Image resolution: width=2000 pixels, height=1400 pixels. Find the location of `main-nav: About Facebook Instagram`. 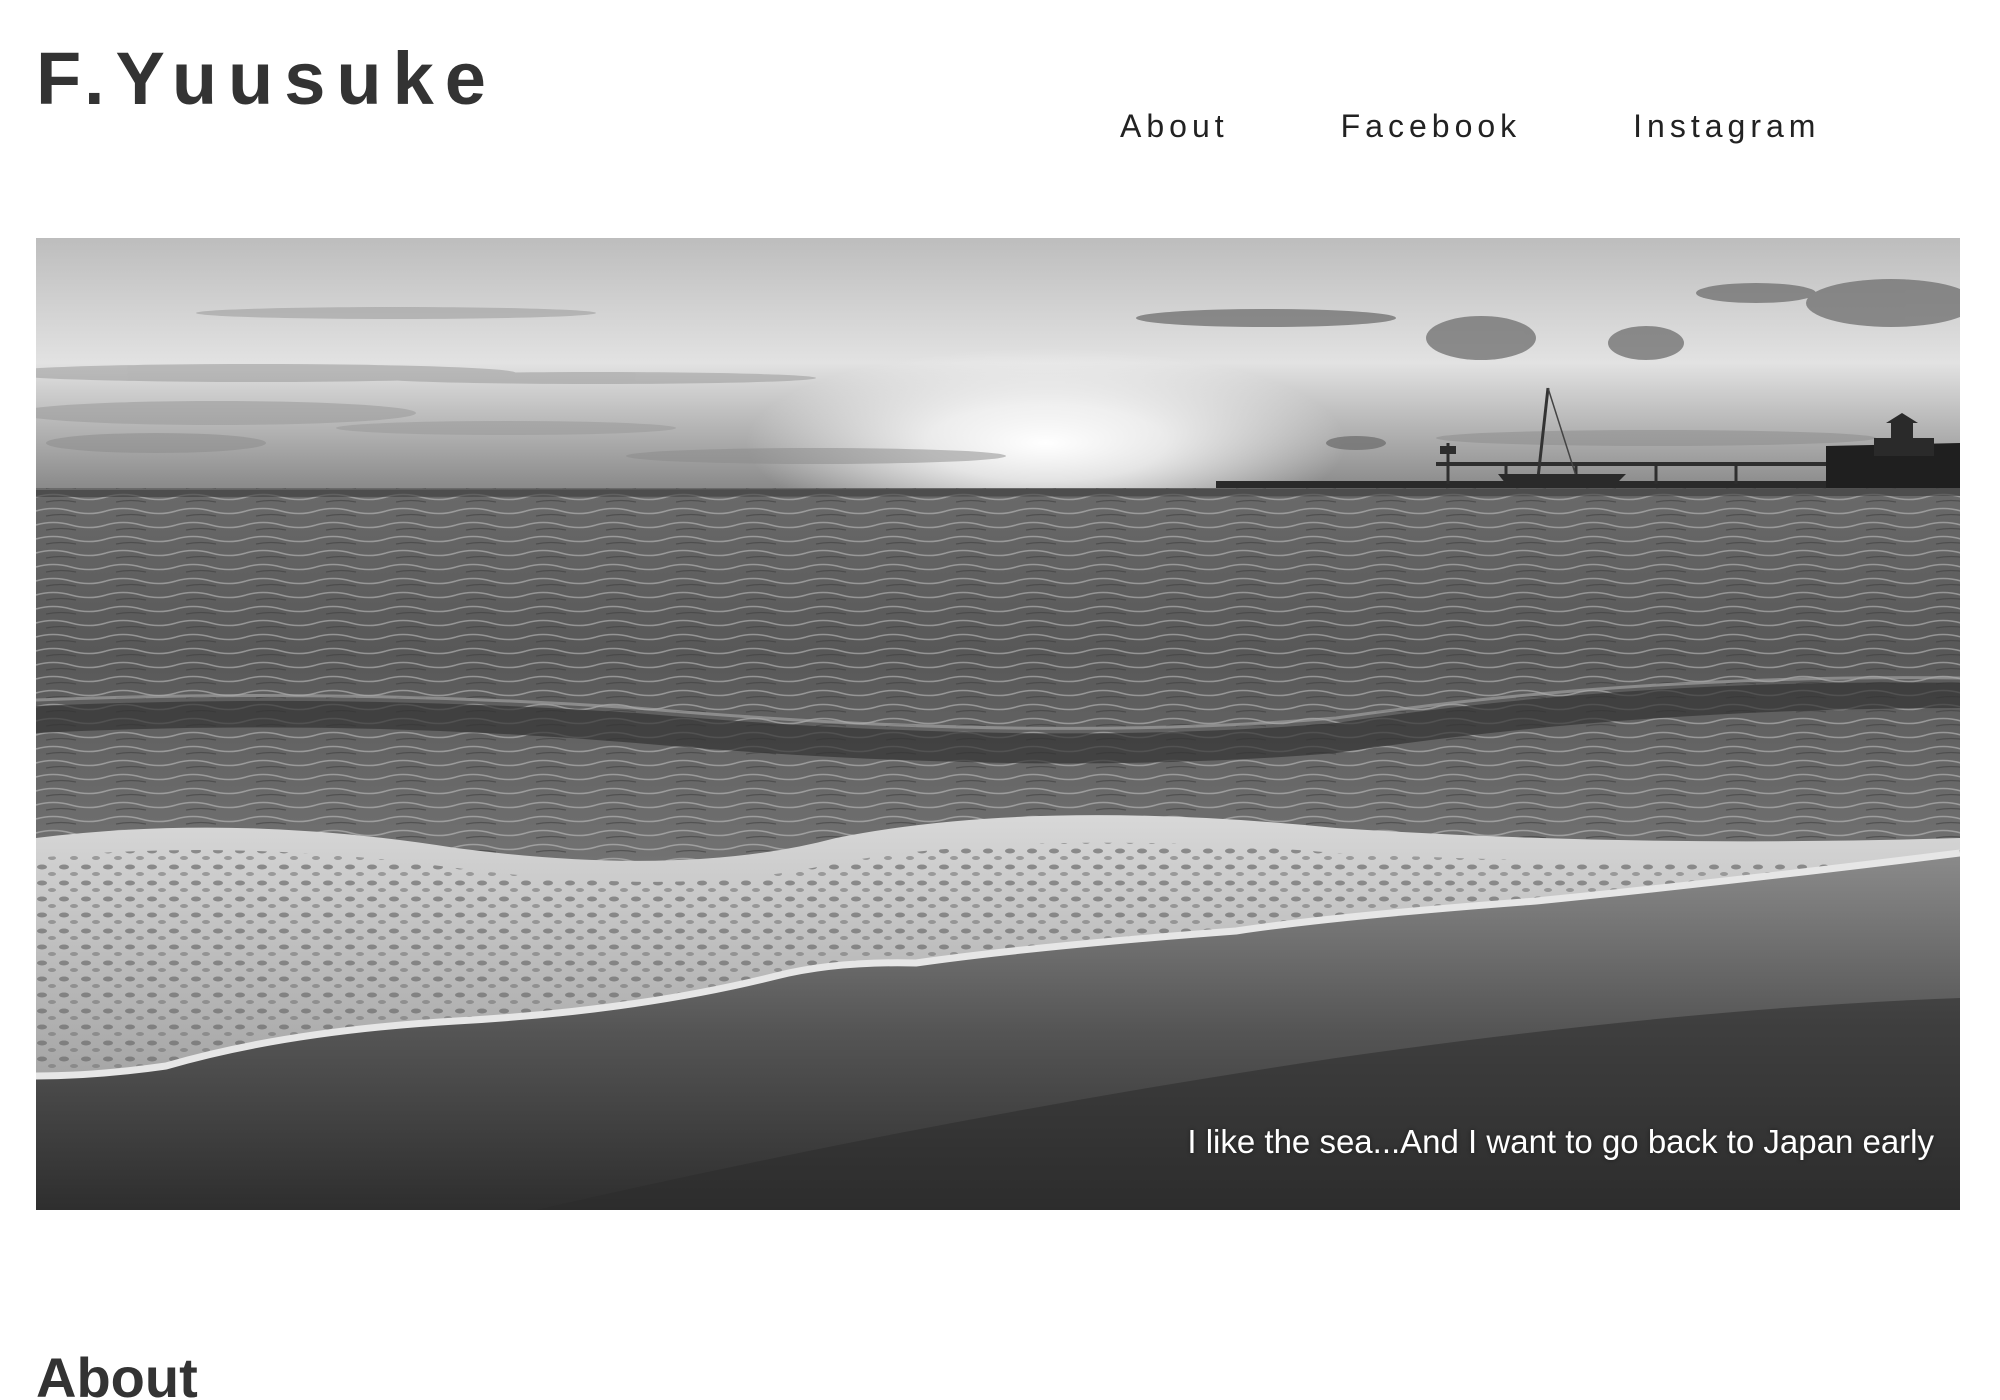

main-nav: About Facebook Instagram is located at coordinates (1470, 126).